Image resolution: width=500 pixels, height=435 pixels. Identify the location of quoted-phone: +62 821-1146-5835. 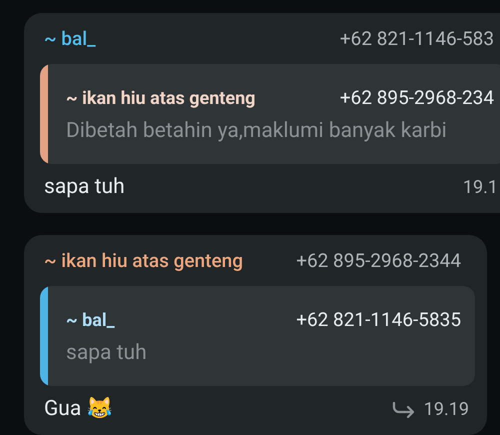
(378, 319).